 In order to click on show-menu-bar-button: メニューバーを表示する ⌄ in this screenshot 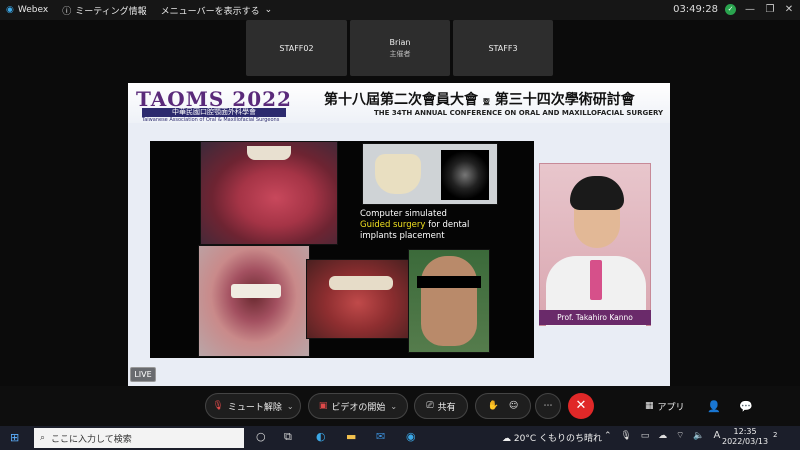, I will do `click(218, 10)`.